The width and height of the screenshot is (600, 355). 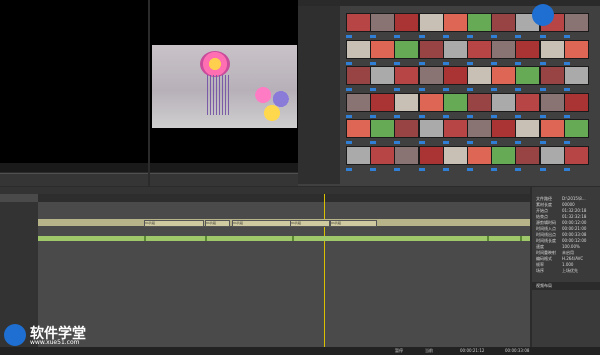 I want to click on effect-list-item: 视频布局, so click(x=566, y=286).